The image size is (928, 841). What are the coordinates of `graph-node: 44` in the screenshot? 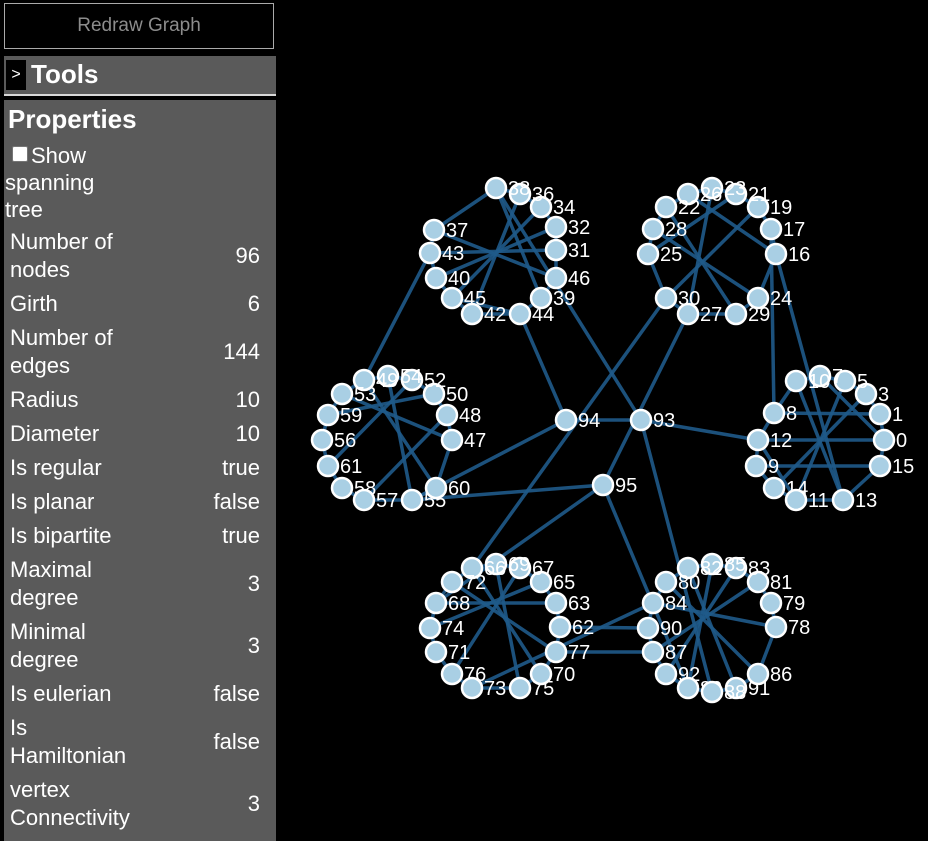 It's located at (531, 314).